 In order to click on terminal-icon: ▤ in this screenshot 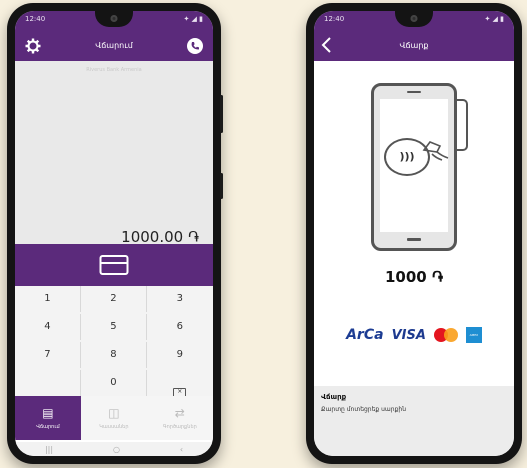, I will do `click(48, 413)`.